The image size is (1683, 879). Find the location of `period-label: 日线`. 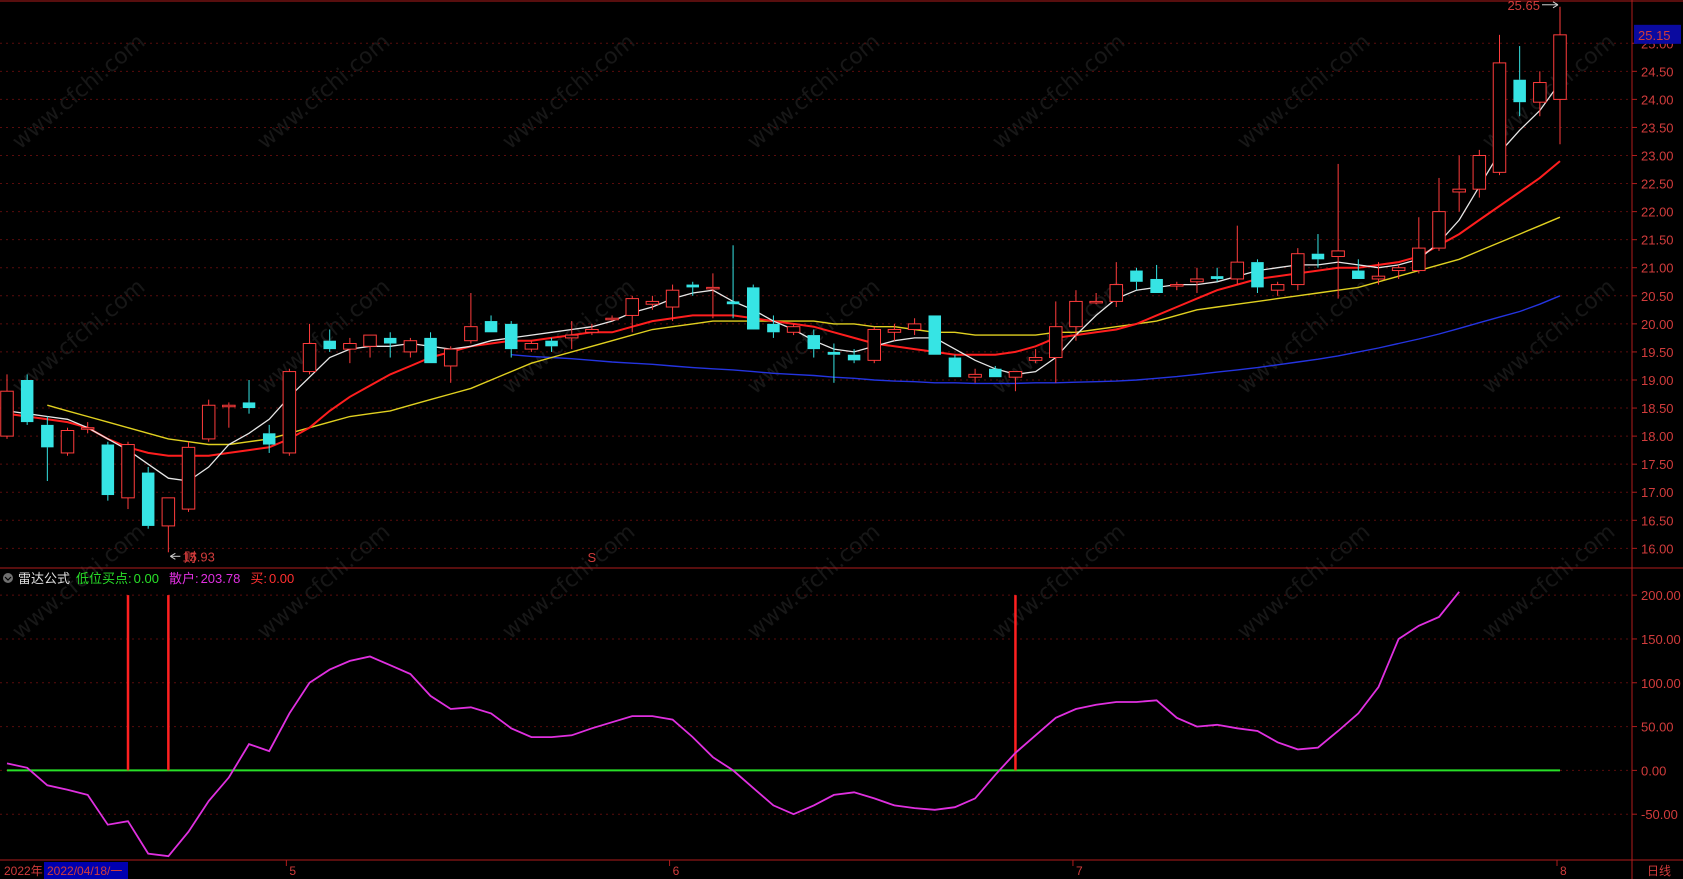

period-label: 日线 is located at coordinates (1659, 871).